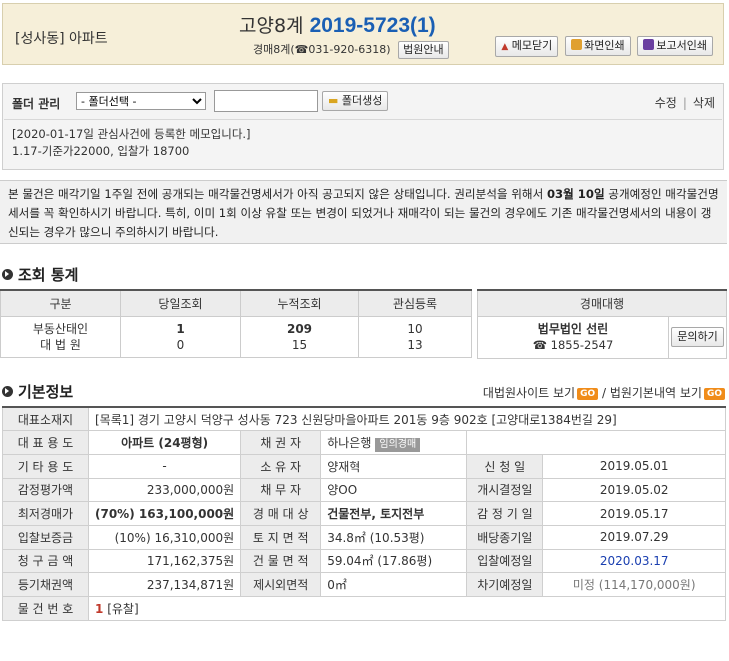 This screenshot has height=661, width=729. I want to click on info-label: 대표소재지, so click(45, 419).